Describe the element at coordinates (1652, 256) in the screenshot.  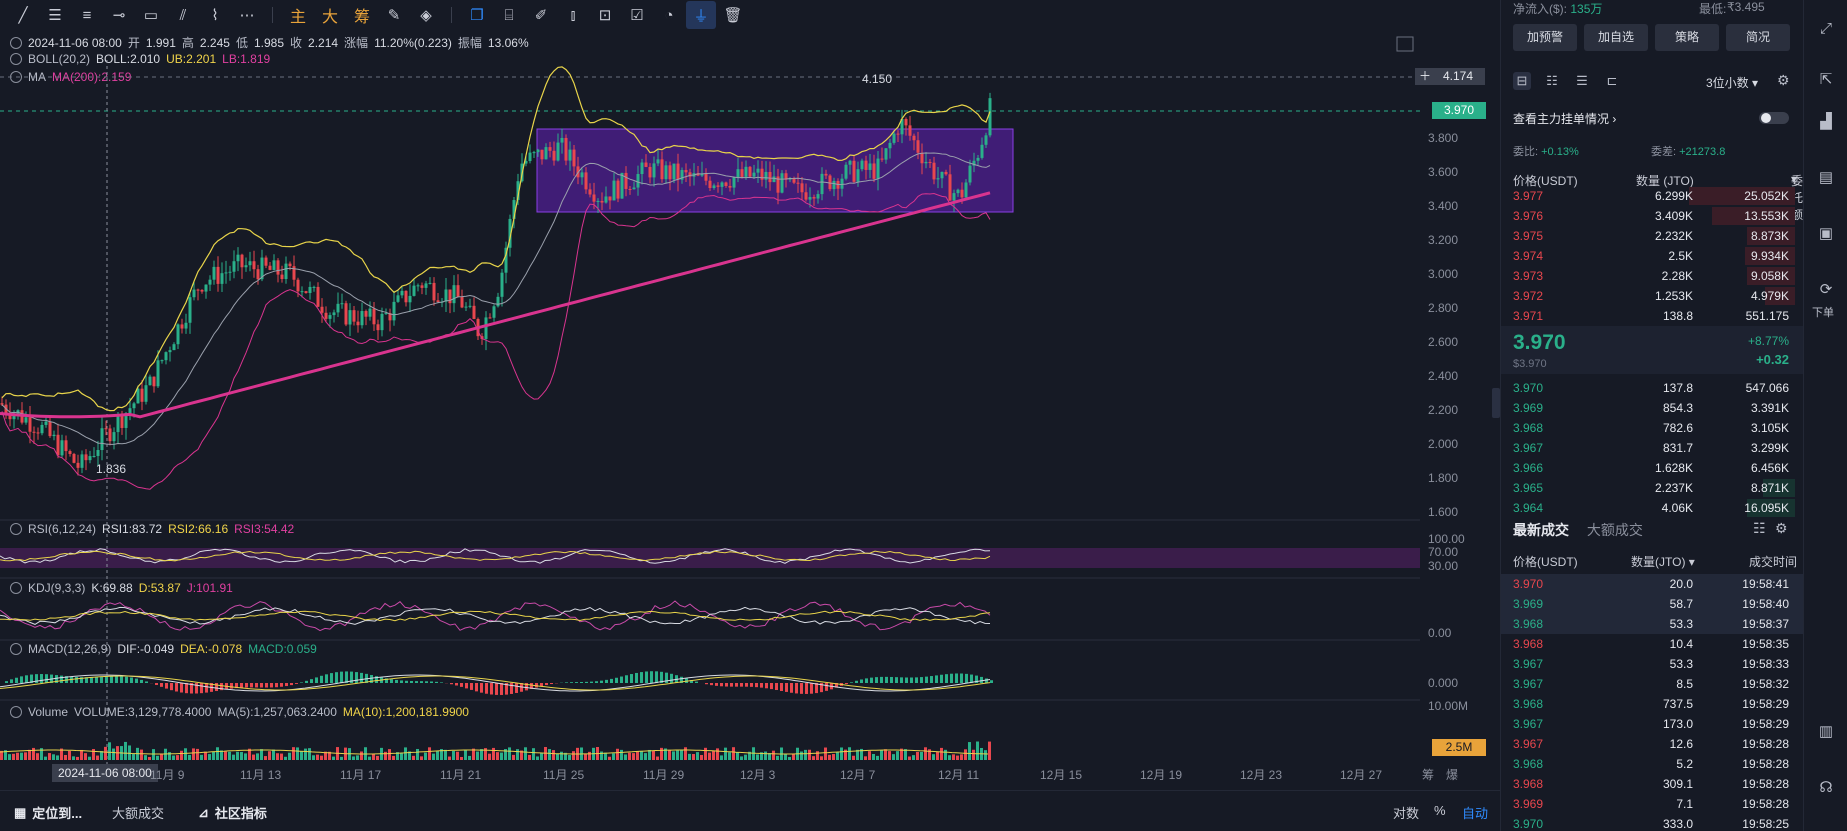
I see `orderbook-row: 3.974 2.5K 9.934K` at that location.